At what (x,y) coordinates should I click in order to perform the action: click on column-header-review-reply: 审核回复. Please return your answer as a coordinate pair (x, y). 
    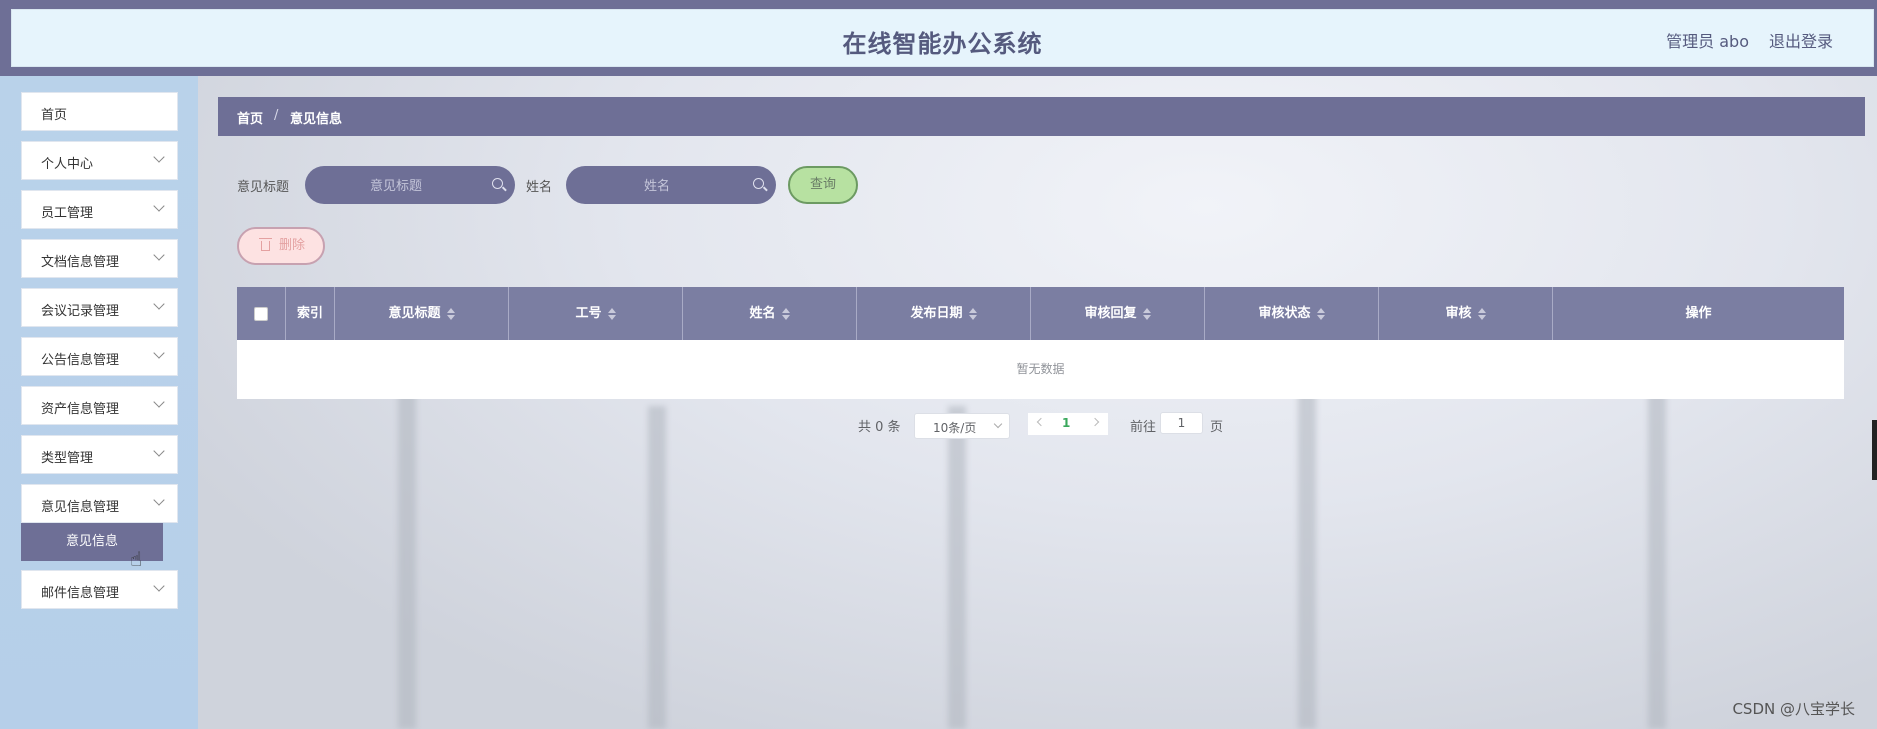
    Looking at the image, I should click on (1118, 313).